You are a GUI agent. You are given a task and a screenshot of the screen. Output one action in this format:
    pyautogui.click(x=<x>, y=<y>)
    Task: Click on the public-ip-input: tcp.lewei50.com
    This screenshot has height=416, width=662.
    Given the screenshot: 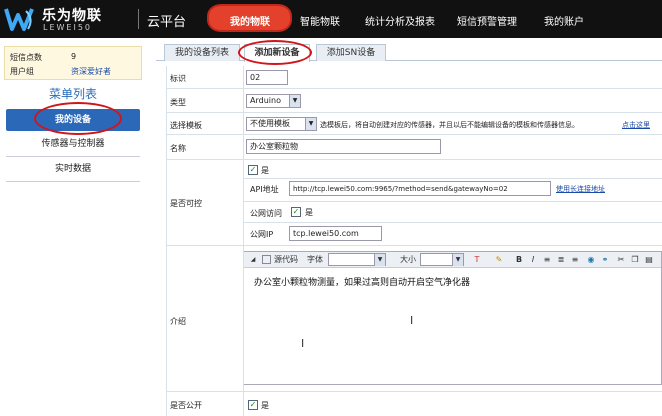 What is the action you would take?
    pyautogui.click(x=335, y=233)
    